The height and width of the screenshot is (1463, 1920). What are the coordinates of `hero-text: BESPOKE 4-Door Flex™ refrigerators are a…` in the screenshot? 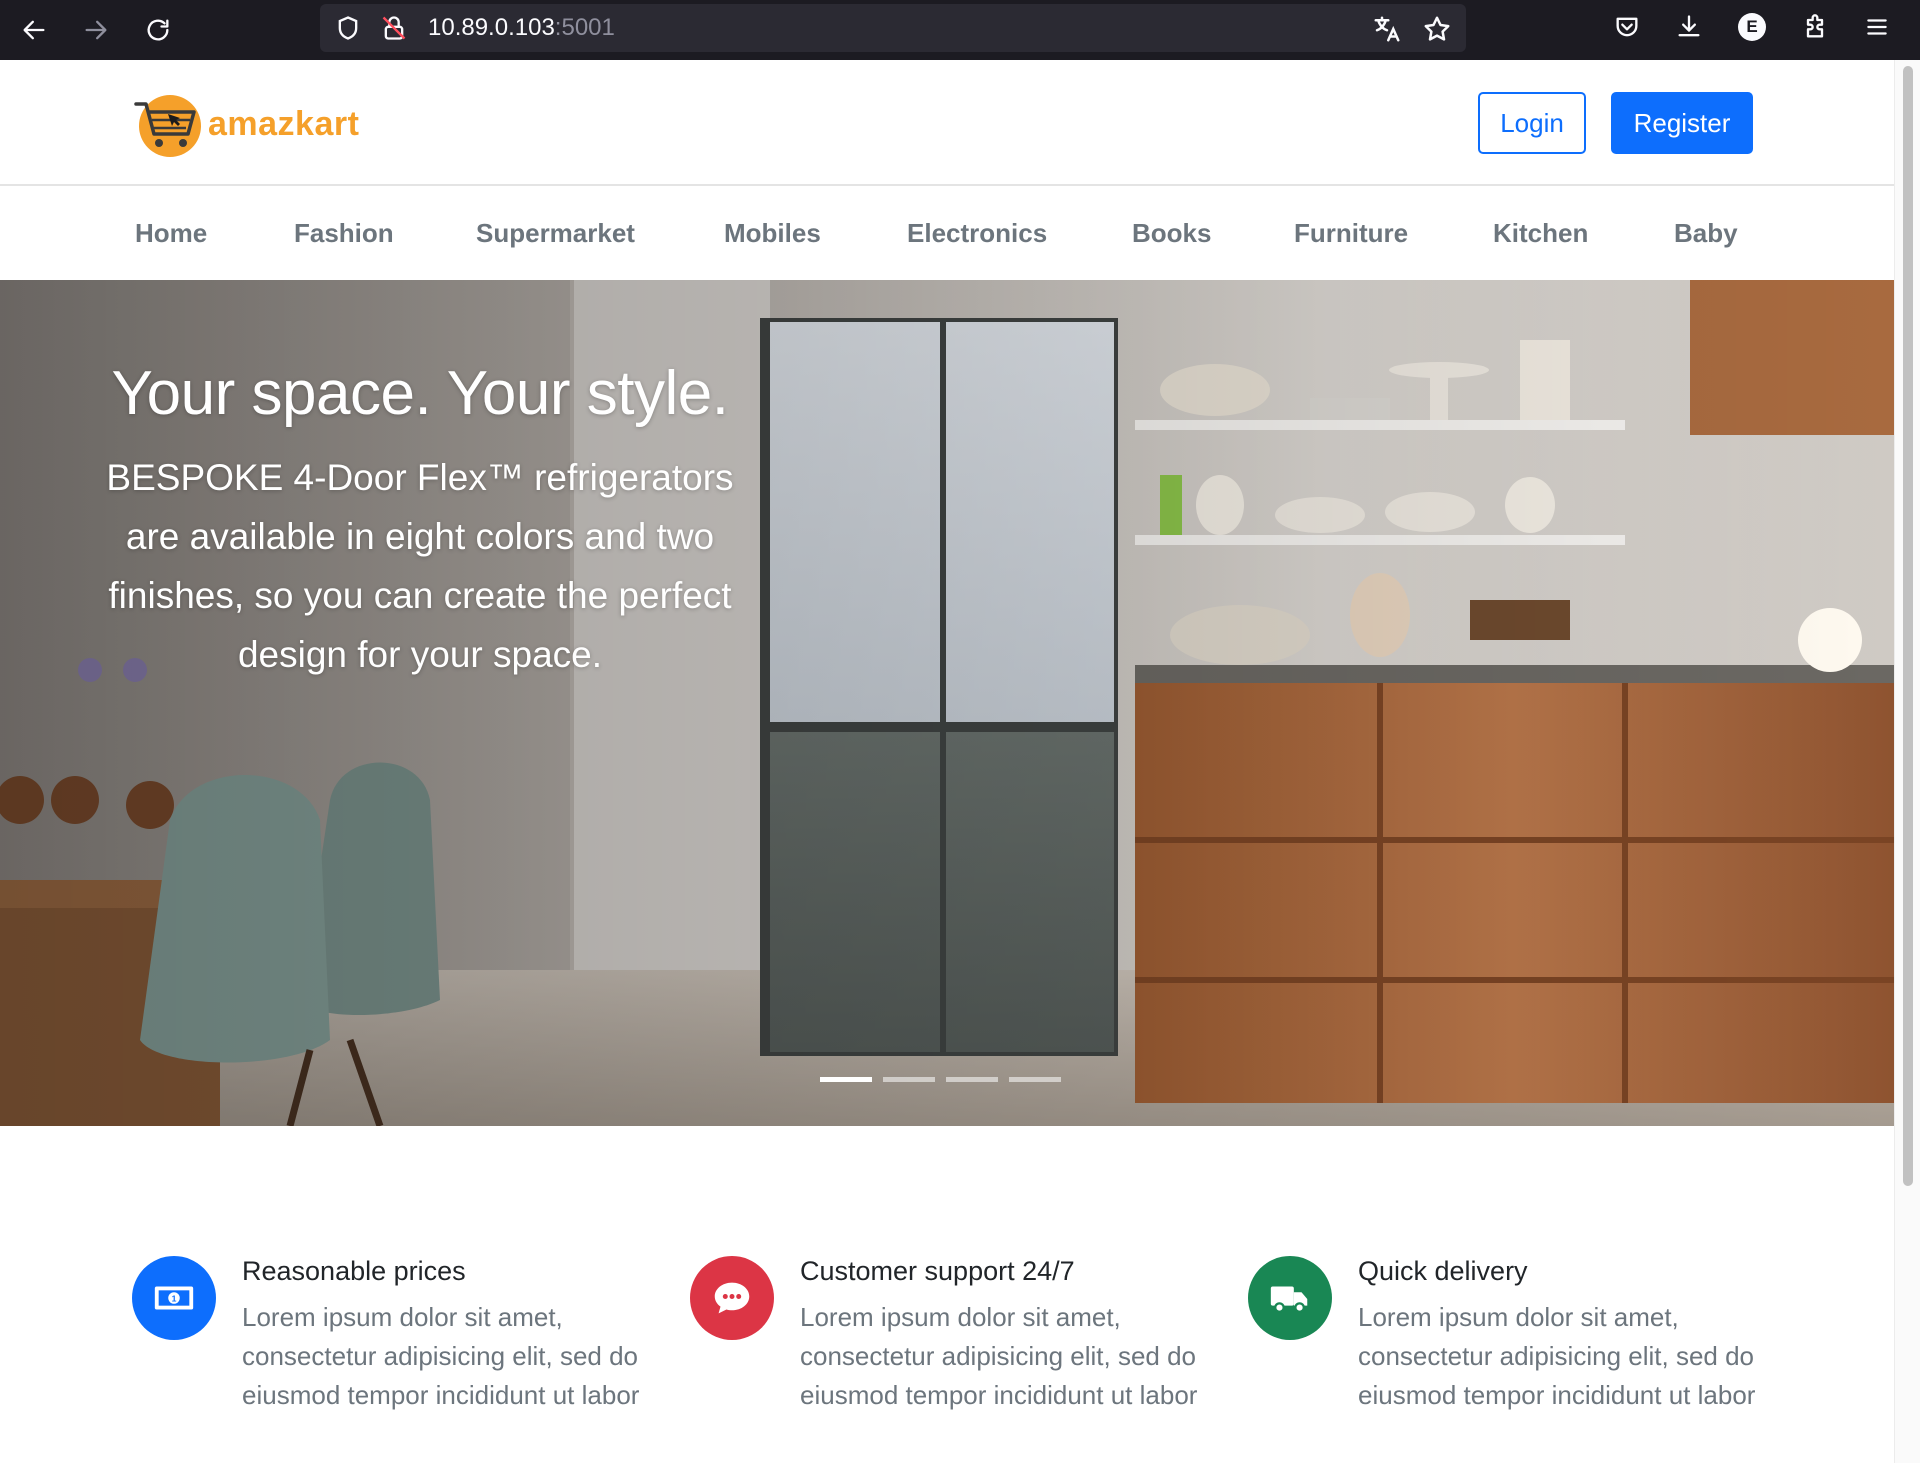 It's located at (420, 566).